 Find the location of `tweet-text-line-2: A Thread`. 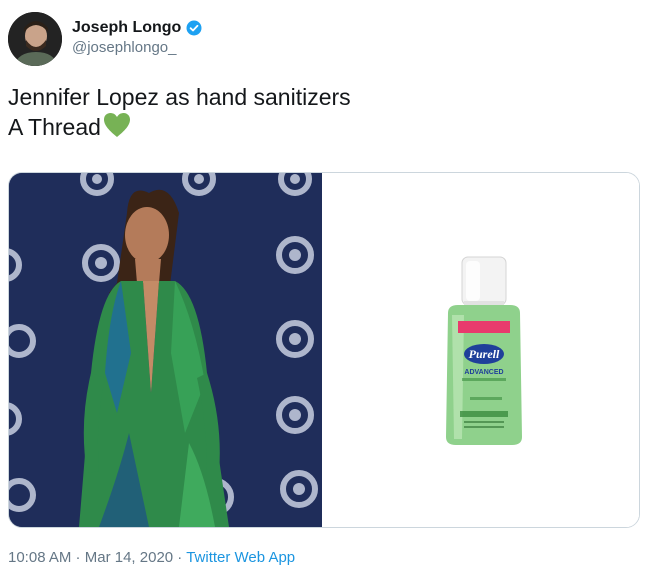

tweet-text-line-2: A Thread is located at coordinates (54, 127).